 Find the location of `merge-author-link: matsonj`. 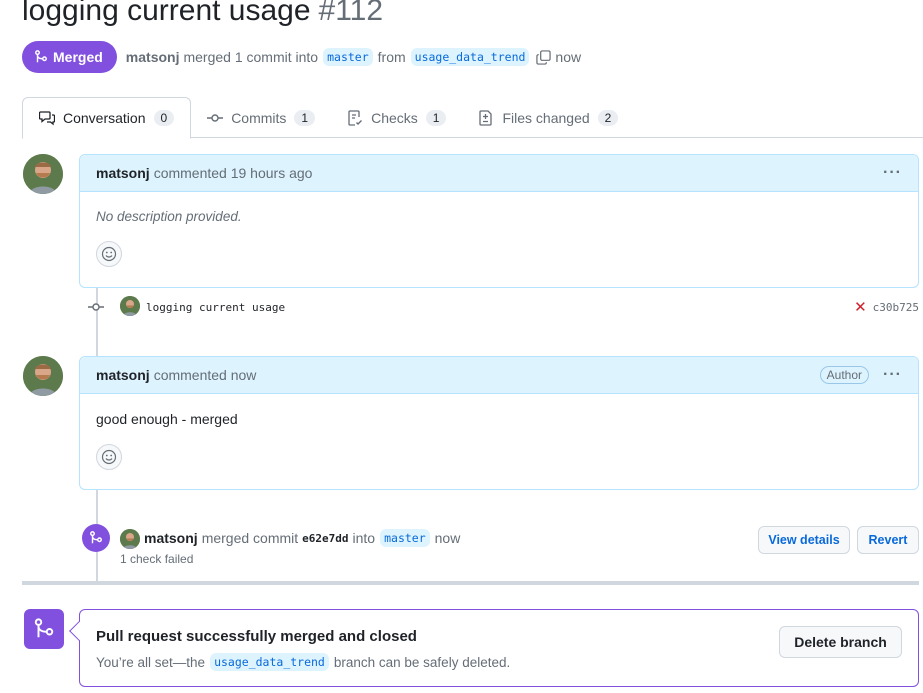

merge-author-link: matsonj is located at coordinates (171, 538).